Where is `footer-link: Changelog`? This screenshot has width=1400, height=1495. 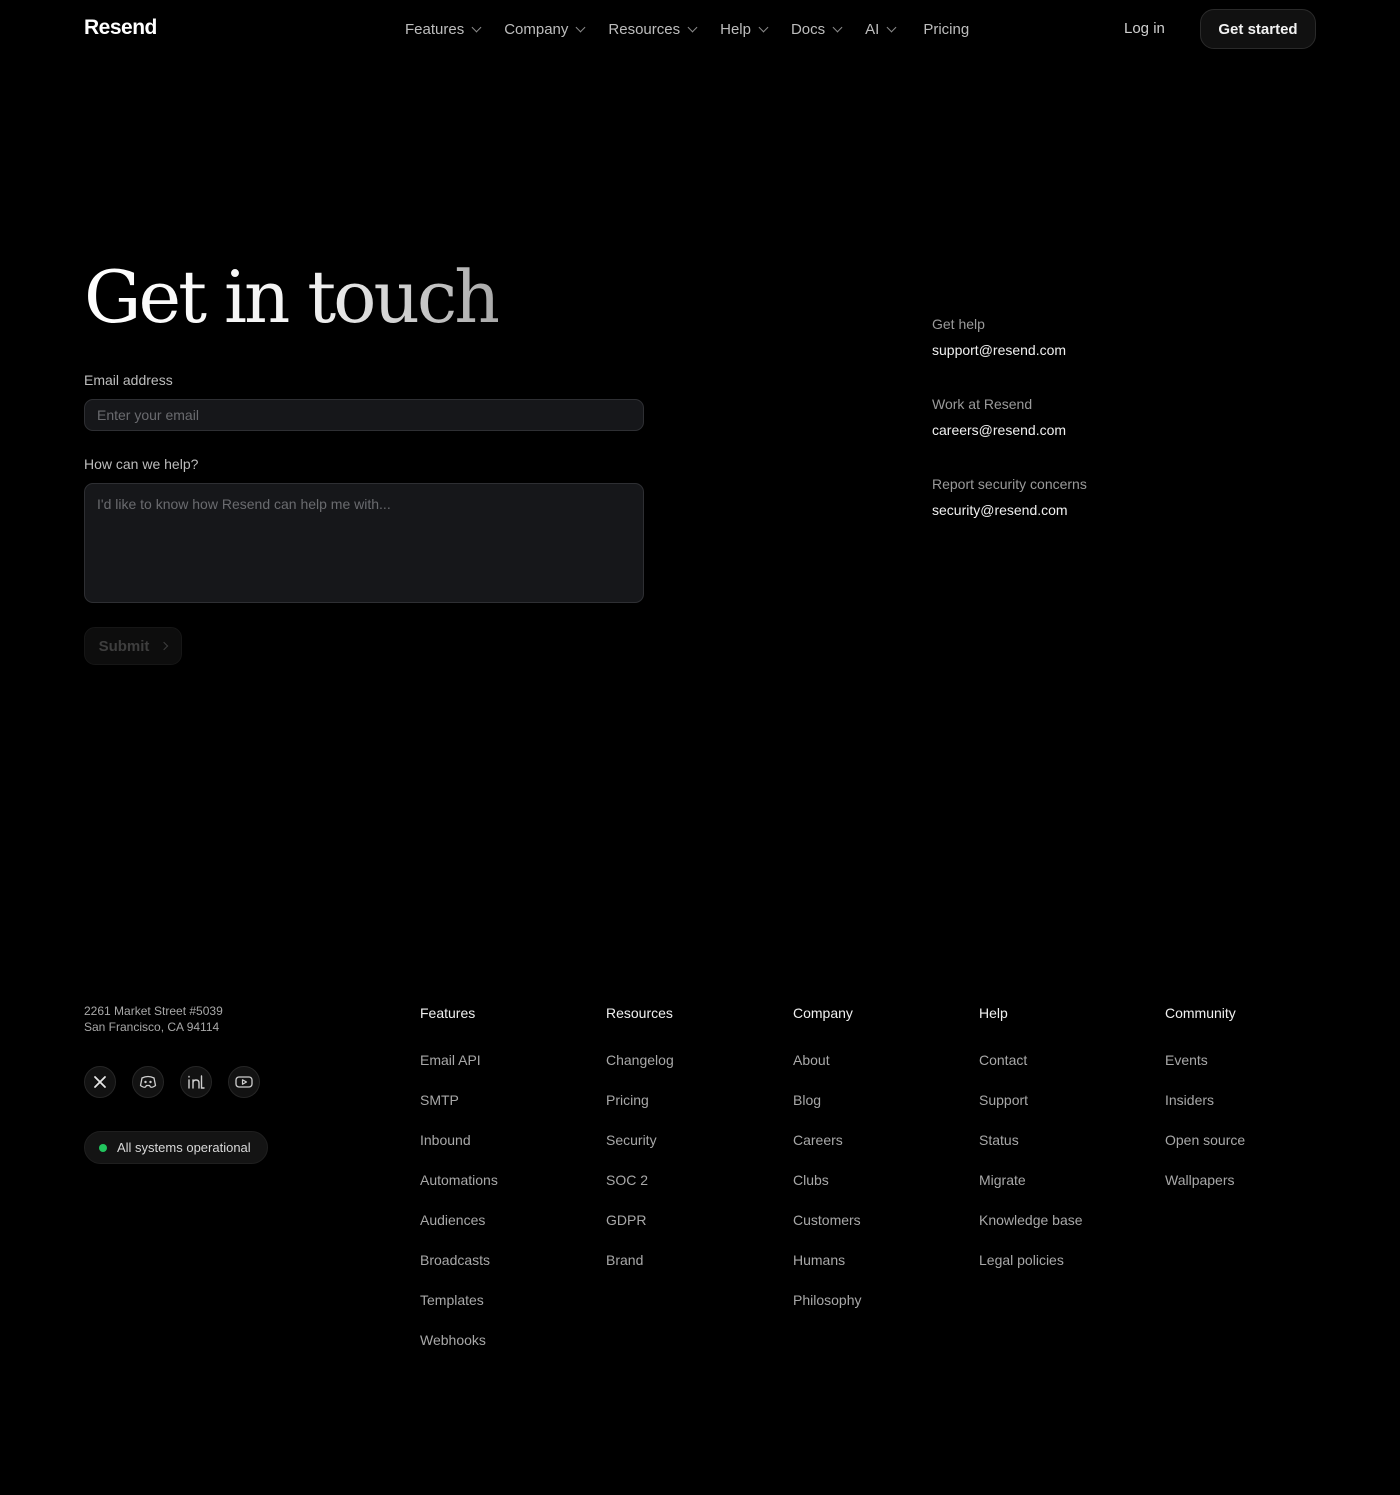
footer-link: Changelog is located at coordinates (640, 1060).